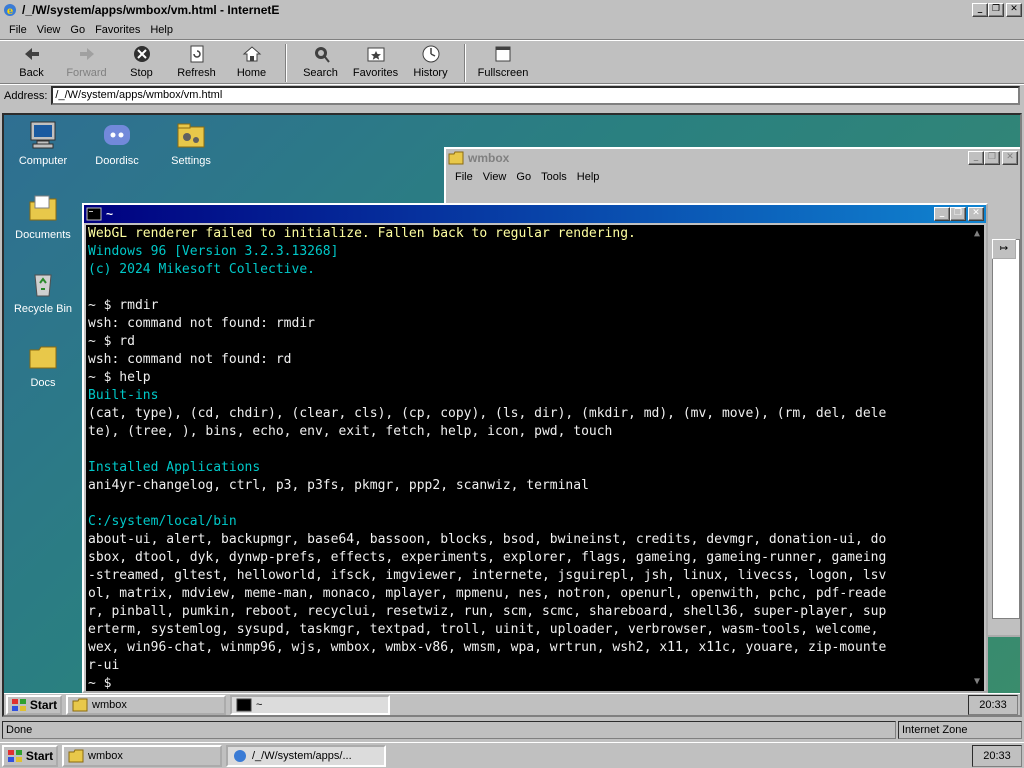 This screenshot has width=1024, height=768. Describe the element at coordinates (190, 359) in the screenshot. I see `terminal-line: wsh: command not found: rd` at that location.